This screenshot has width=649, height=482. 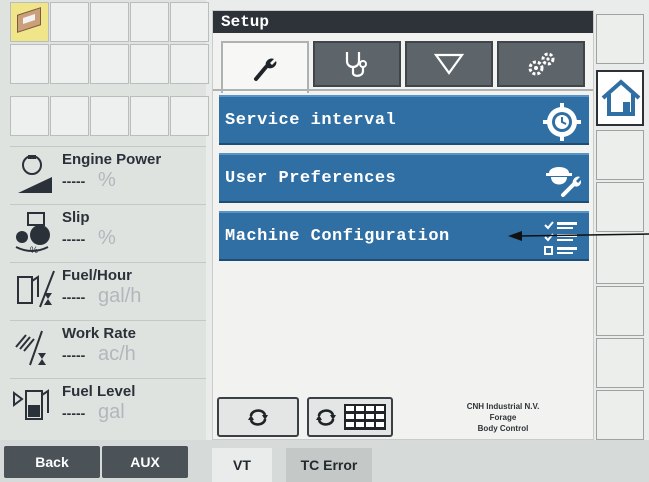 What do you see at coordinates (562, 122) in the screenshot?
I see `service-clock-gear-icon` at bounding box center [562, 122].